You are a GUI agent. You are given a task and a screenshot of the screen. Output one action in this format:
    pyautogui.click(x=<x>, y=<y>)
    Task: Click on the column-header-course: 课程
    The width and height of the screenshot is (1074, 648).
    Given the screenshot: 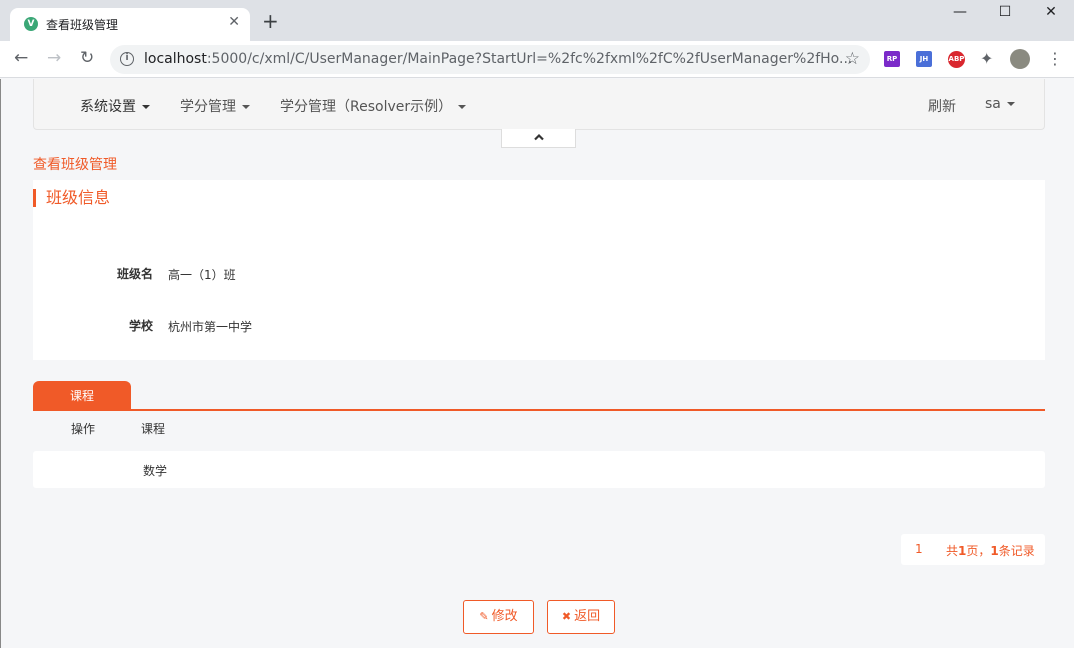 What is the action you would take?
    pyautogui.click(x=153, y=429)
    